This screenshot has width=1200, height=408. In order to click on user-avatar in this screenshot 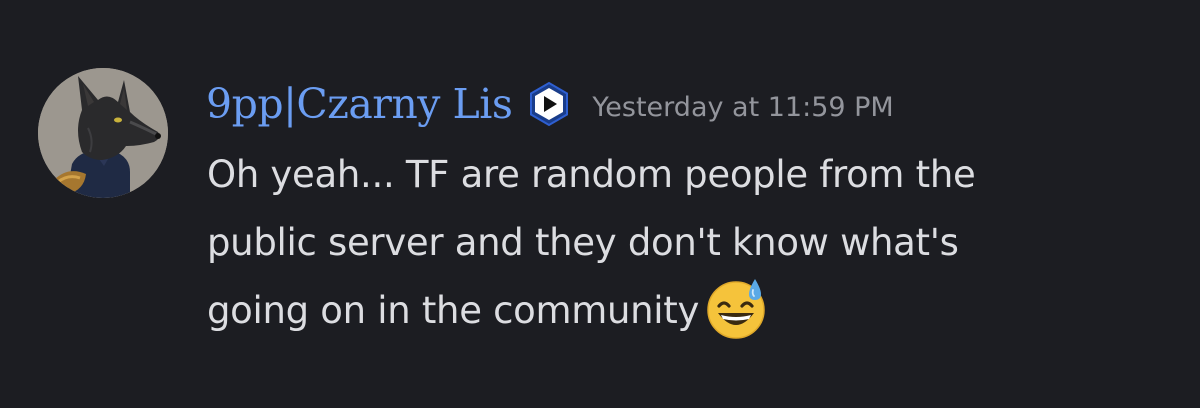, I will do `click(103, 133)`.